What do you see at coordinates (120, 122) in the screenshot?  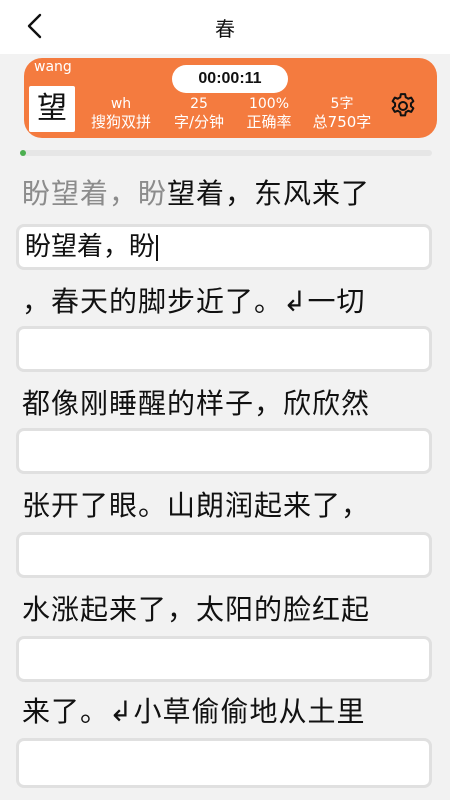 I see `scheme-label: 搜狗双拼` at bounding box center [120, 122].